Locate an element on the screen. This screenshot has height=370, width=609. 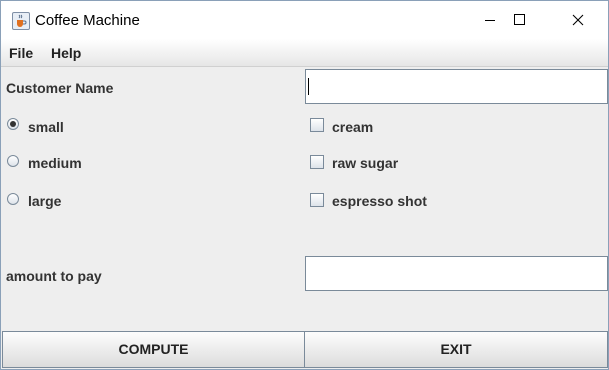
radio-medium is located at coordinates (13, 161).